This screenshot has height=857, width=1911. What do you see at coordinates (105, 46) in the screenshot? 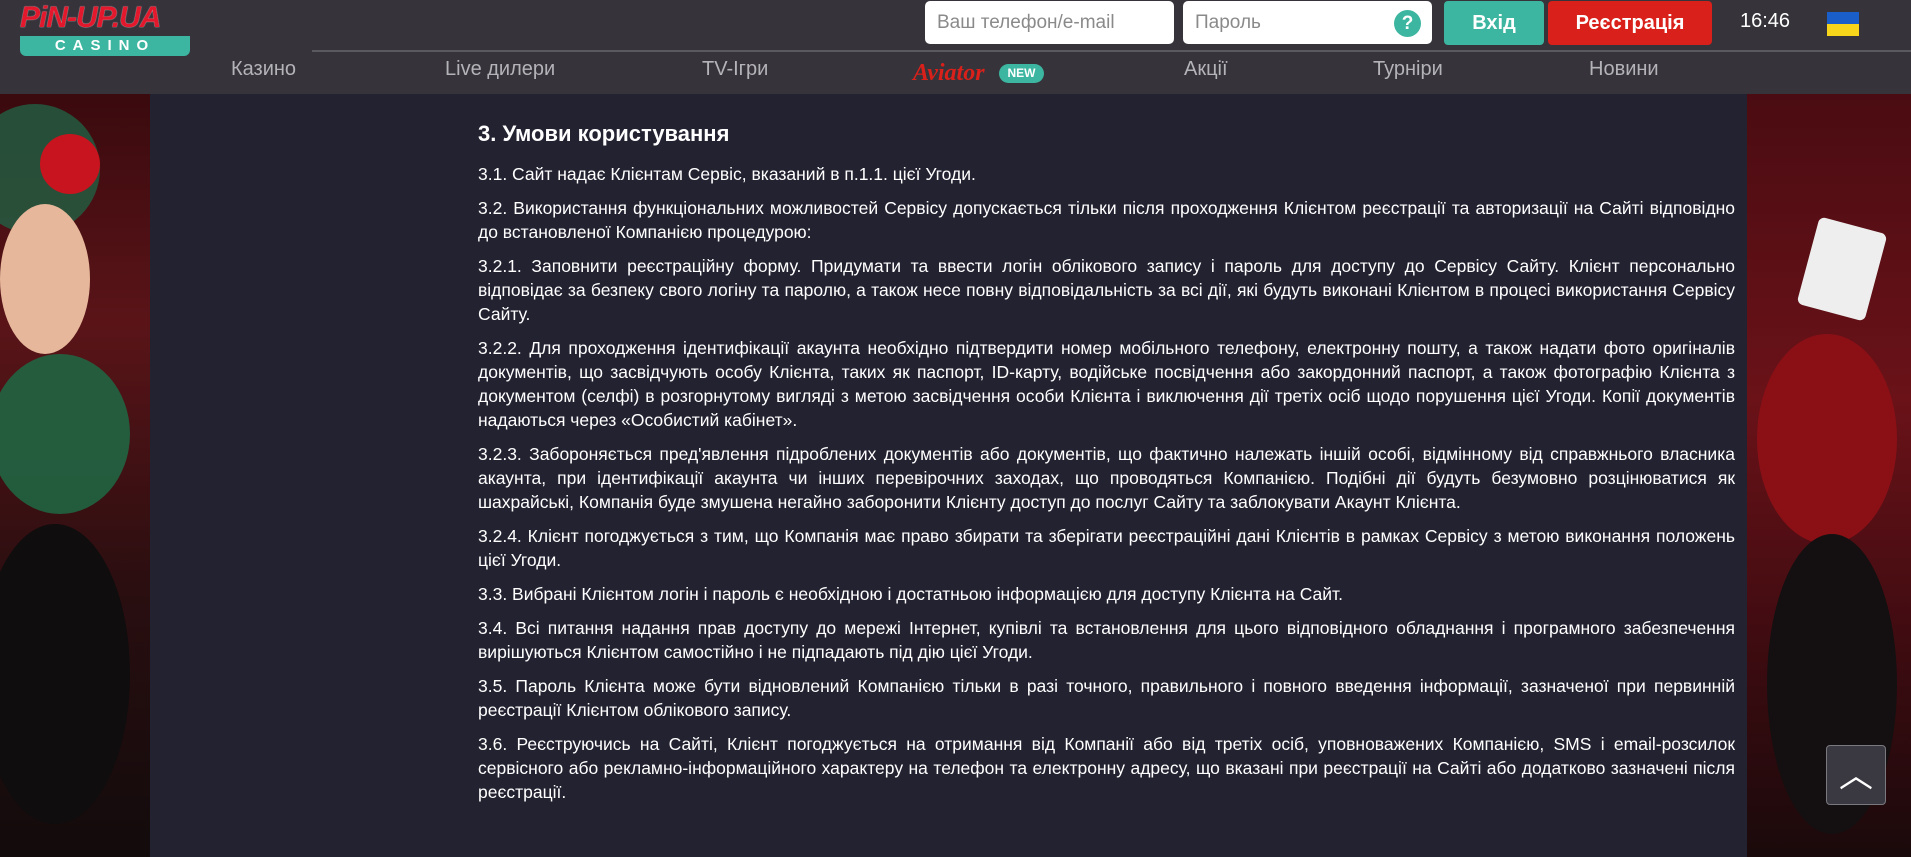
I see `logo-casino-label: CASINO` at bounding box center [105, 46].